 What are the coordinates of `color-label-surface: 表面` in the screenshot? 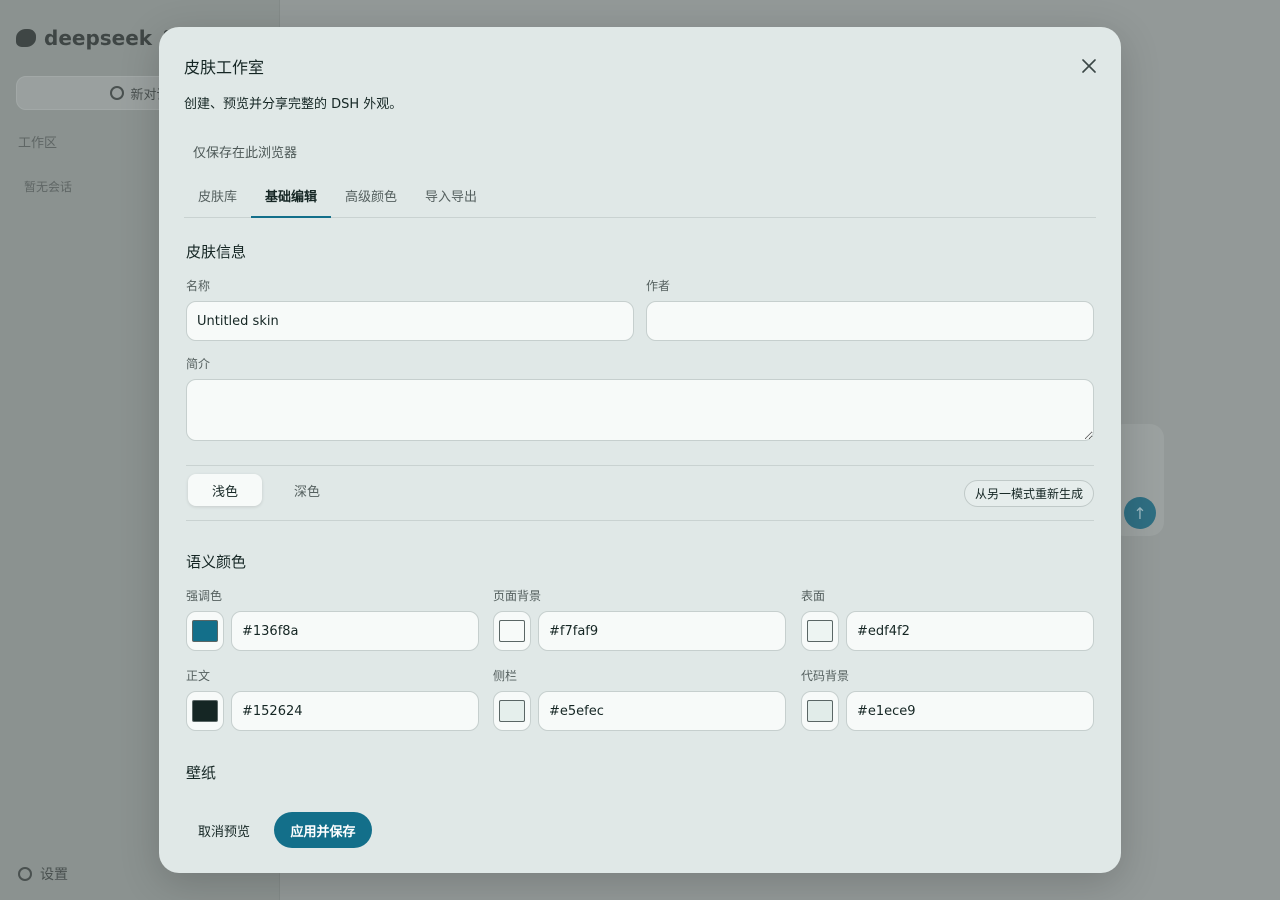 It's located at (813, 596).